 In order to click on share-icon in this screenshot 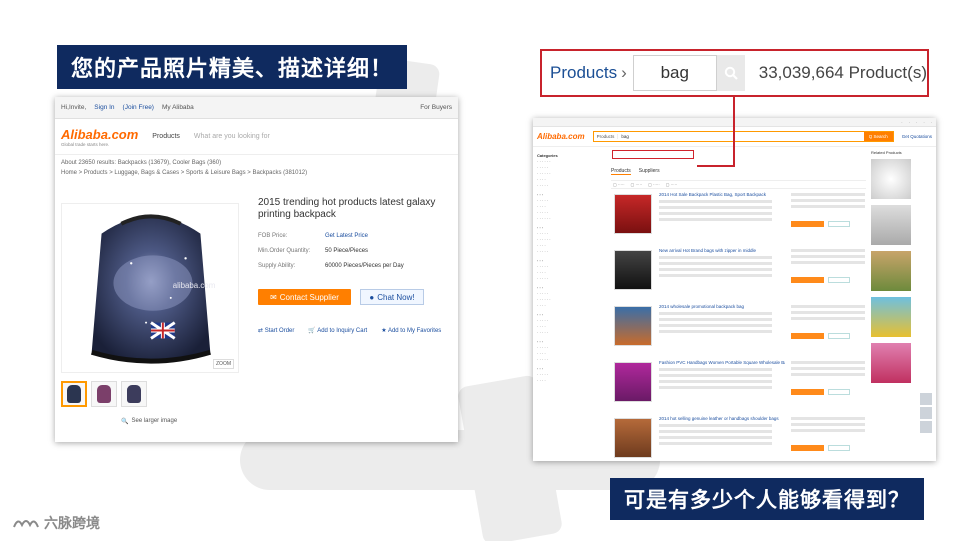, I will do `click(926, 427)`.